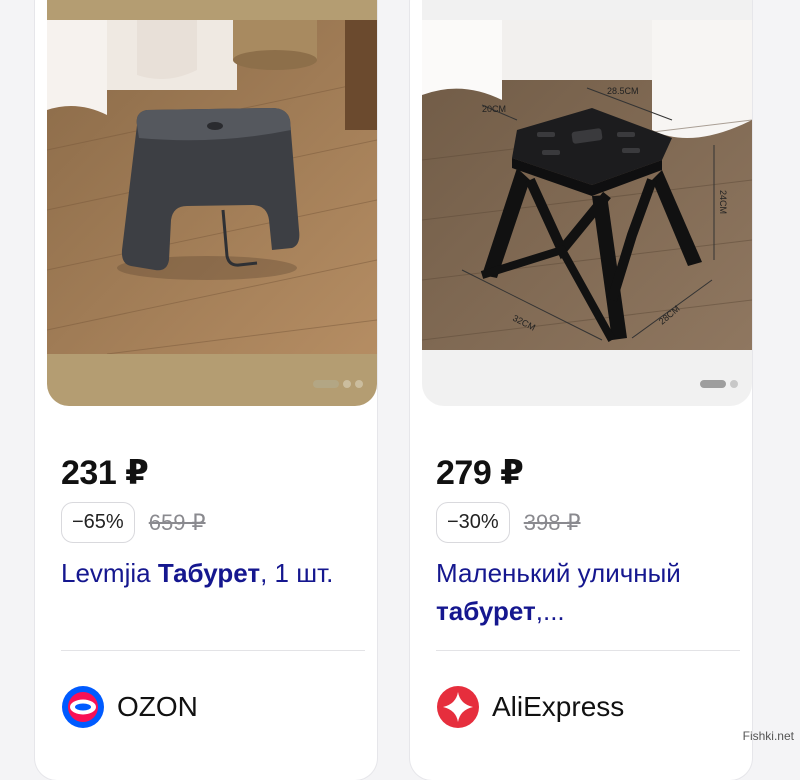 Image resolution: width=800 pixels, height=780 pixels. Describe the element at coordinates (486, 611) in the screenshot. I see `title-keyword: табурет` at that location.